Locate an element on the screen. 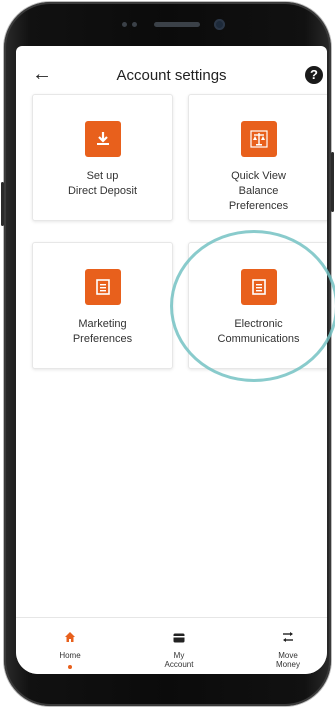 The image size is (335, 708). power-button is located at coordinates (332, 182).